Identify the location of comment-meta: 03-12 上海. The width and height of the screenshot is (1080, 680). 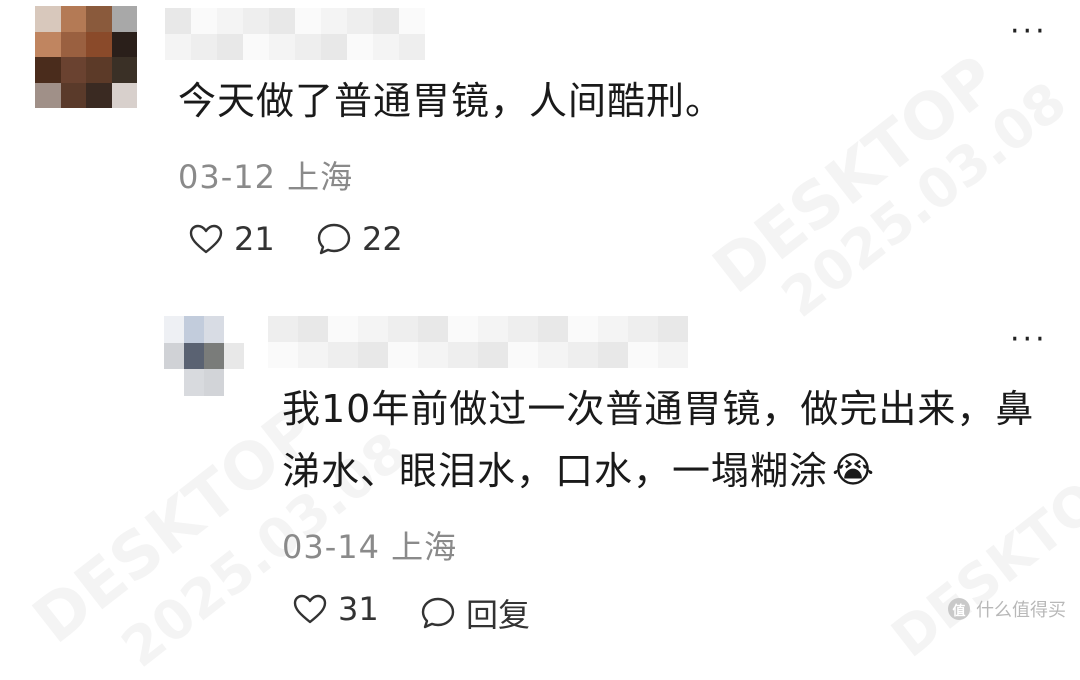
(265, 175).